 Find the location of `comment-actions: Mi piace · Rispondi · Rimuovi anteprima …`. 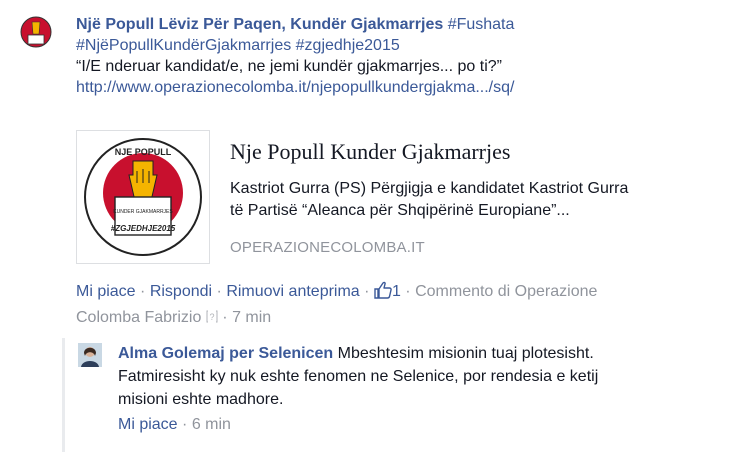

comment-actions: Mi piace · Rispondi · Rimuovi anteprima … is located at coordinates (401, 305).